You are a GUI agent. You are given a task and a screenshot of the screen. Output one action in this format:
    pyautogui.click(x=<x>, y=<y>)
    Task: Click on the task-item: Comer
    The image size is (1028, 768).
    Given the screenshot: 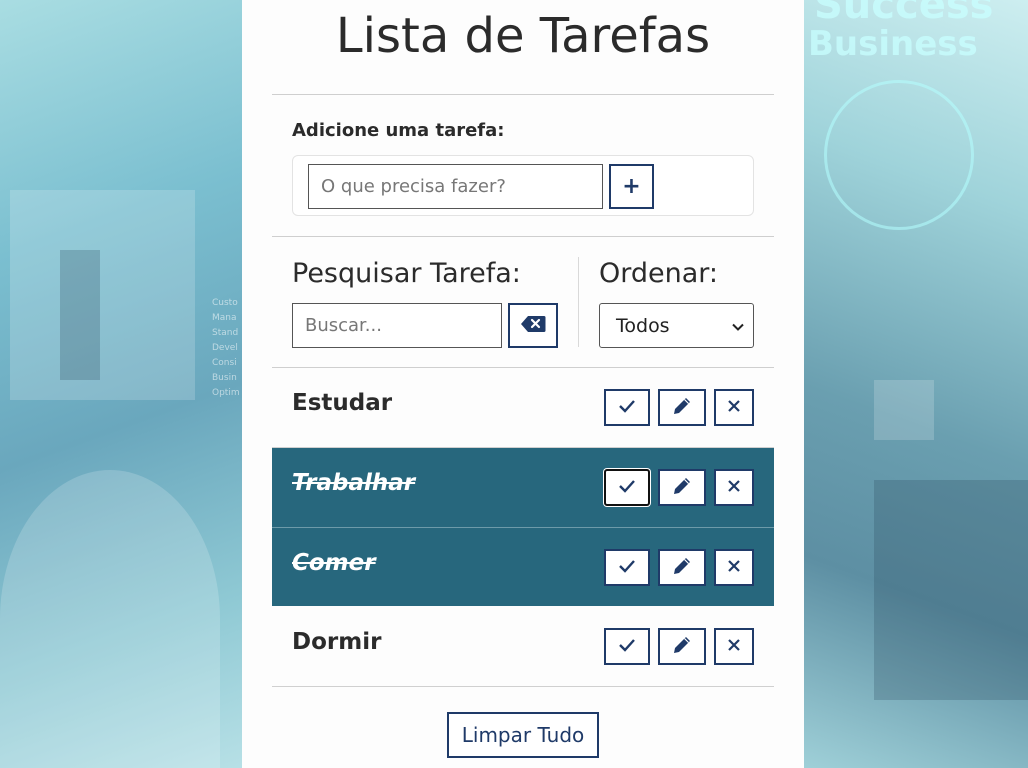 What is the action you would take?
    pyautogui.click(x=523, y=567)
    